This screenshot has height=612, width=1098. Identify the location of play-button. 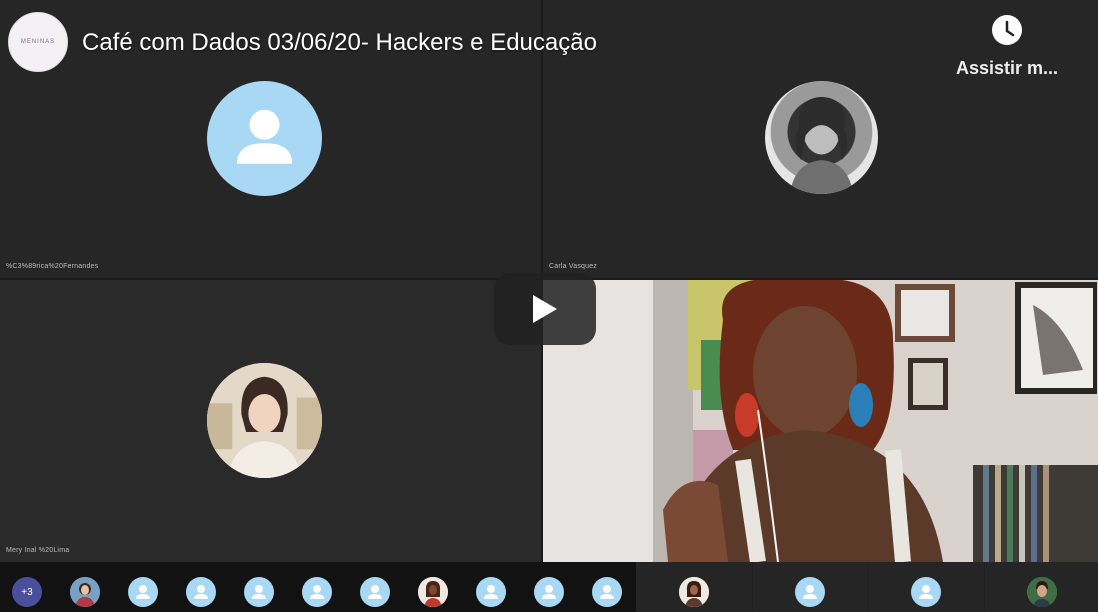
(545, 309).